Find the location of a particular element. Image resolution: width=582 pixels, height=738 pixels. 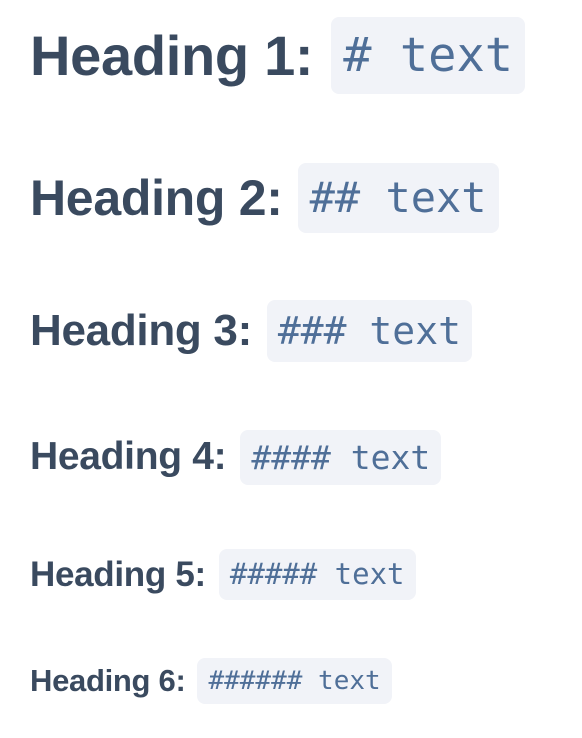

heading-6-row: Heading 6: ###### text is located at coordinates (211, 681).